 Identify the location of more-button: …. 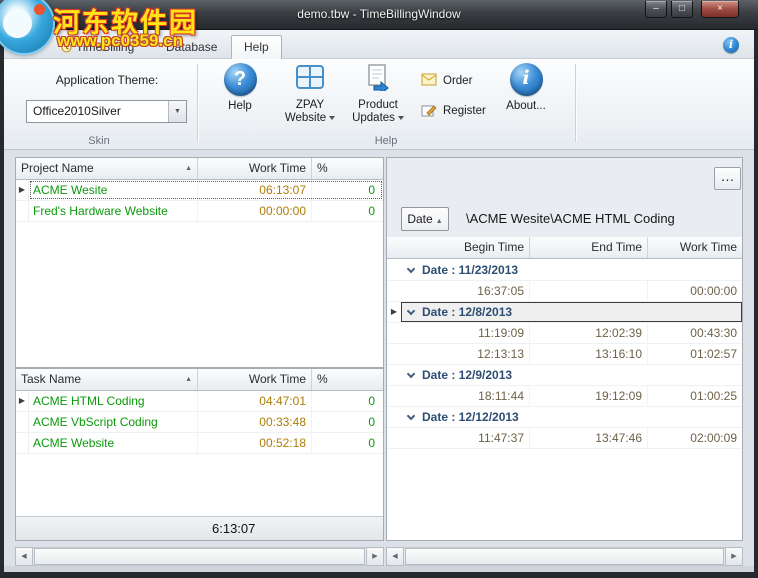
(727, 178).